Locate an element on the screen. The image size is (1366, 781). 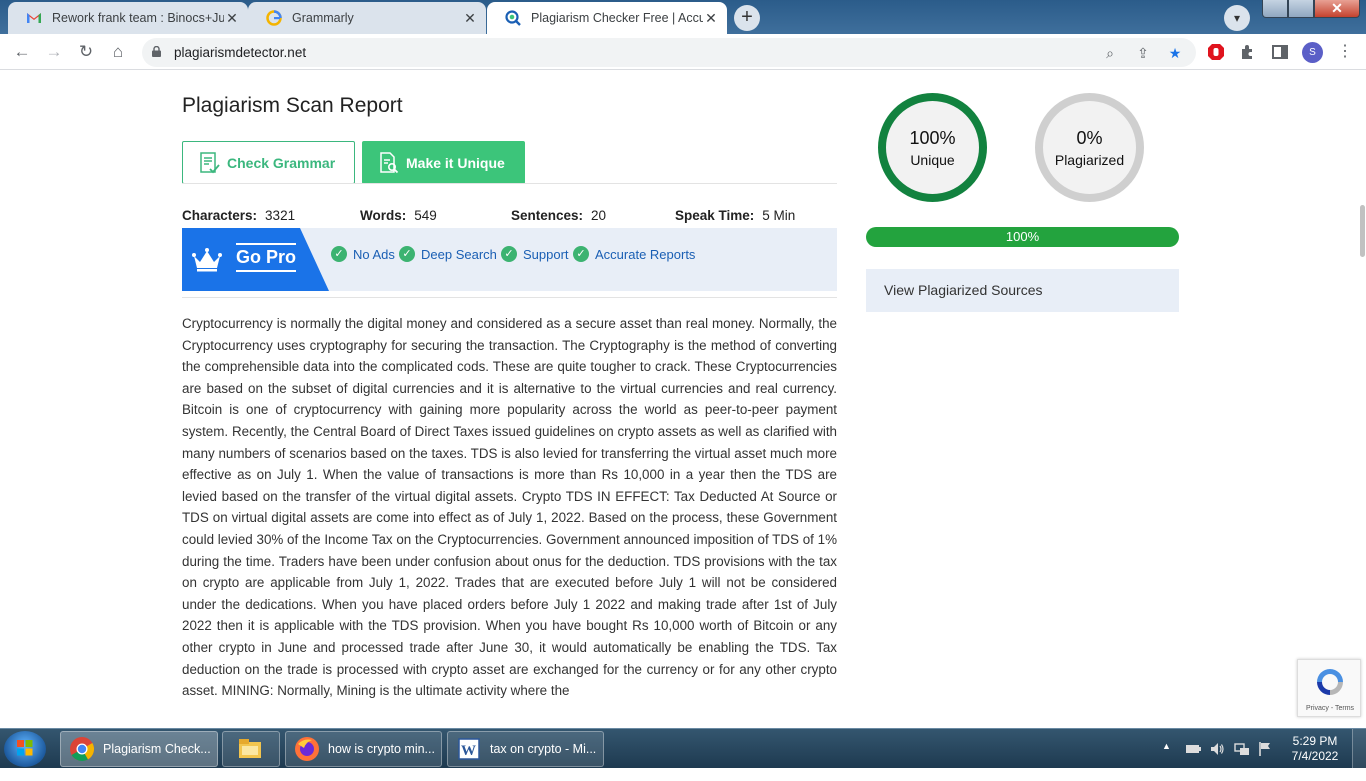
side-panel-icon is located at coordinates (1280, 52).